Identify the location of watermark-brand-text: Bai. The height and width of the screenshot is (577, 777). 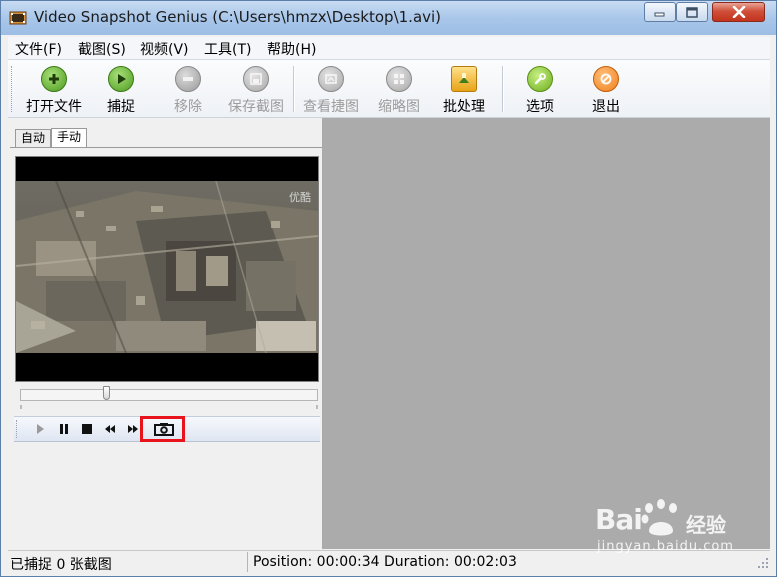
(619, 519).